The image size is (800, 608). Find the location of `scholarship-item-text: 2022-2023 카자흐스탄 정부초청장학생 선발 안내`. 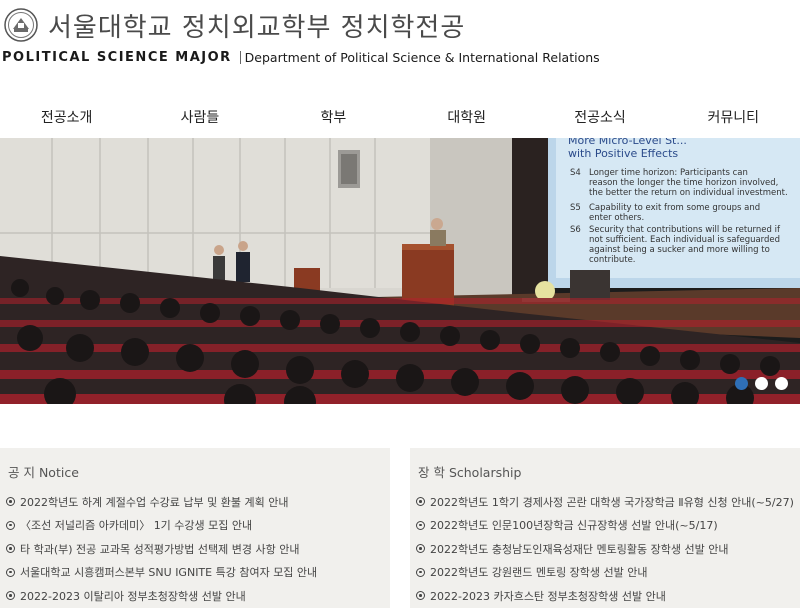

scholarship-item-text: 2022-2023 카자흐스탄 정부초청장학생 선발 안내 is located at coordinates (548, 596).